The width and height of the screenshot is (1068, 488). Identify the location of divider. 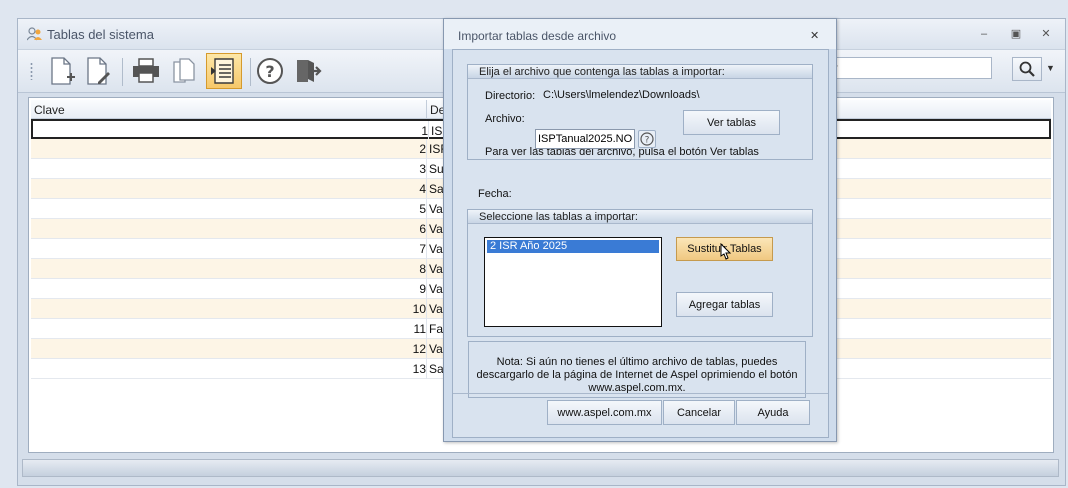
(640, 393).